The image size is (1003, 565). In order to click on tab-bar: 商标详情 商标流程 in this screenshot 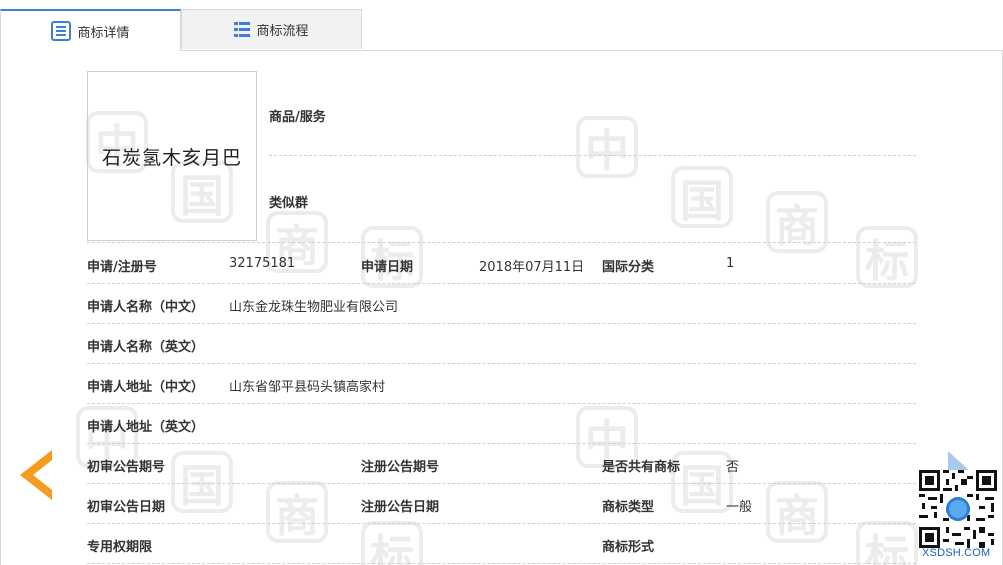, I will do `click(501, 25)`.